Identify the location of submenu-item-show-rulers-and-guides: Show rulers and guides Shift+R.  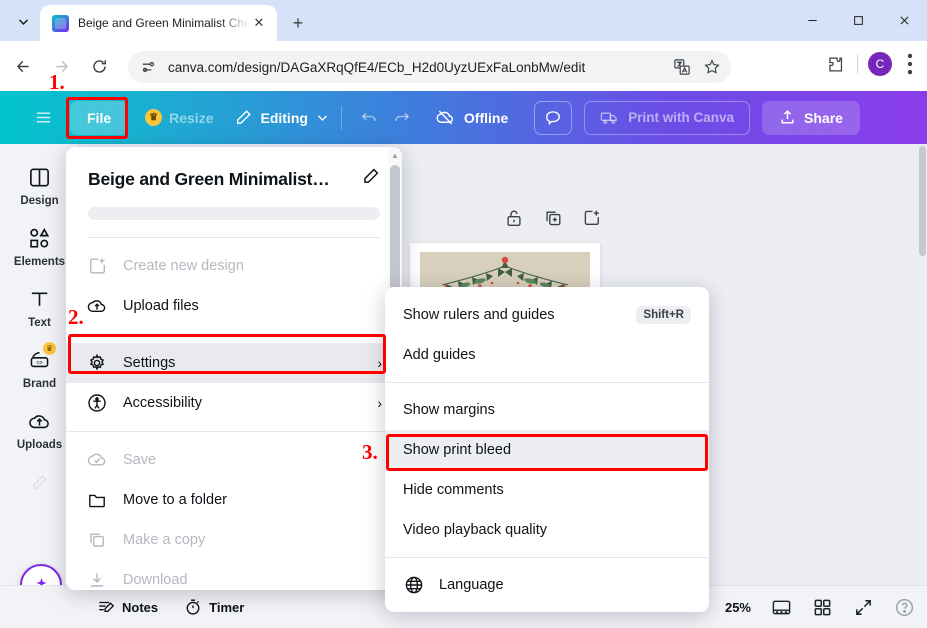
(547, 315).